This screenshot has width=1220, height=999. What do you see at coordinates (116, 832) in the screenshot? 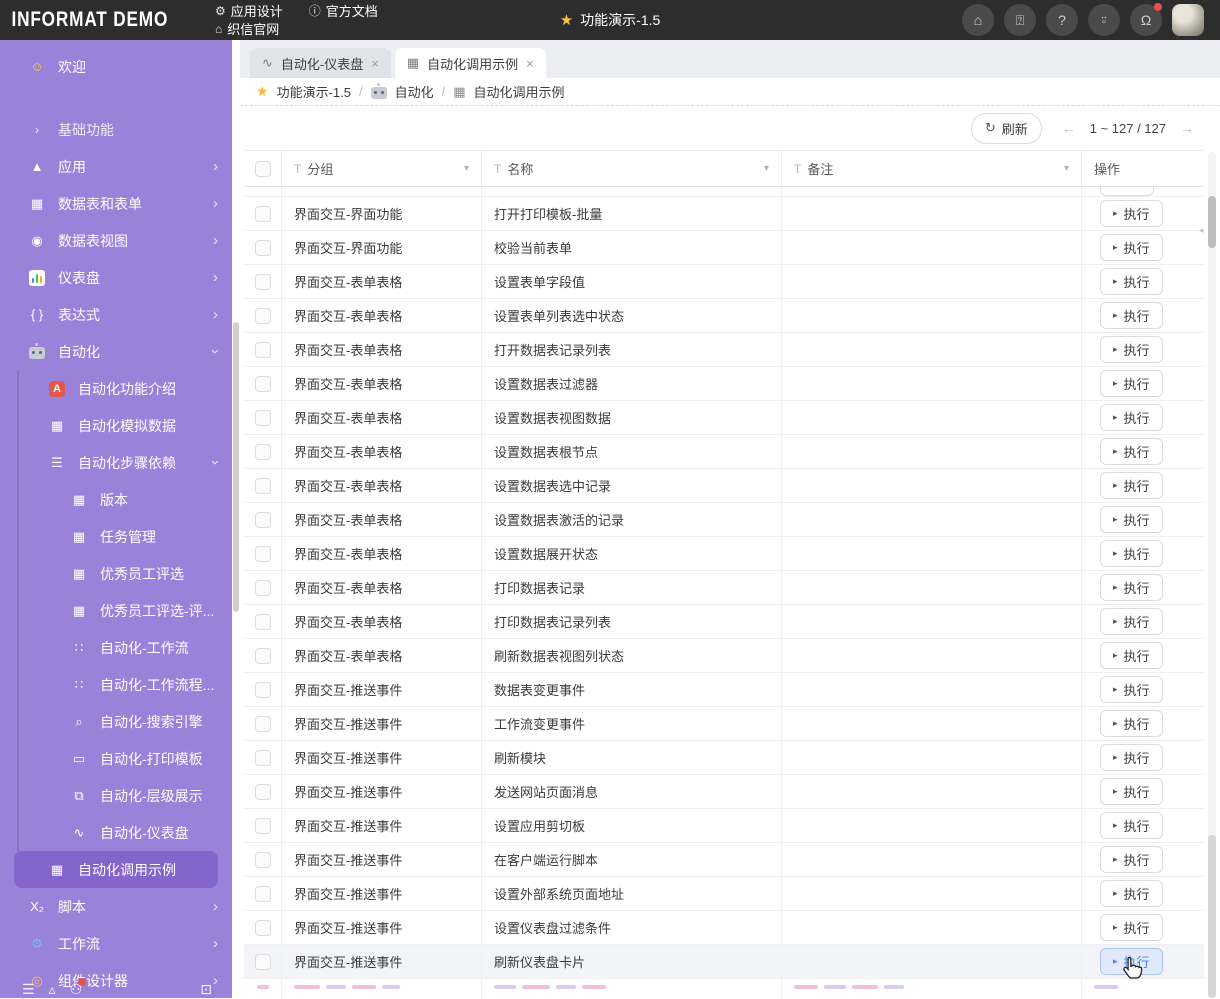
I see `sidebar-item-自动化-仪表盘: ∿自动化-仪表盘` at bounding box center [116, 832].